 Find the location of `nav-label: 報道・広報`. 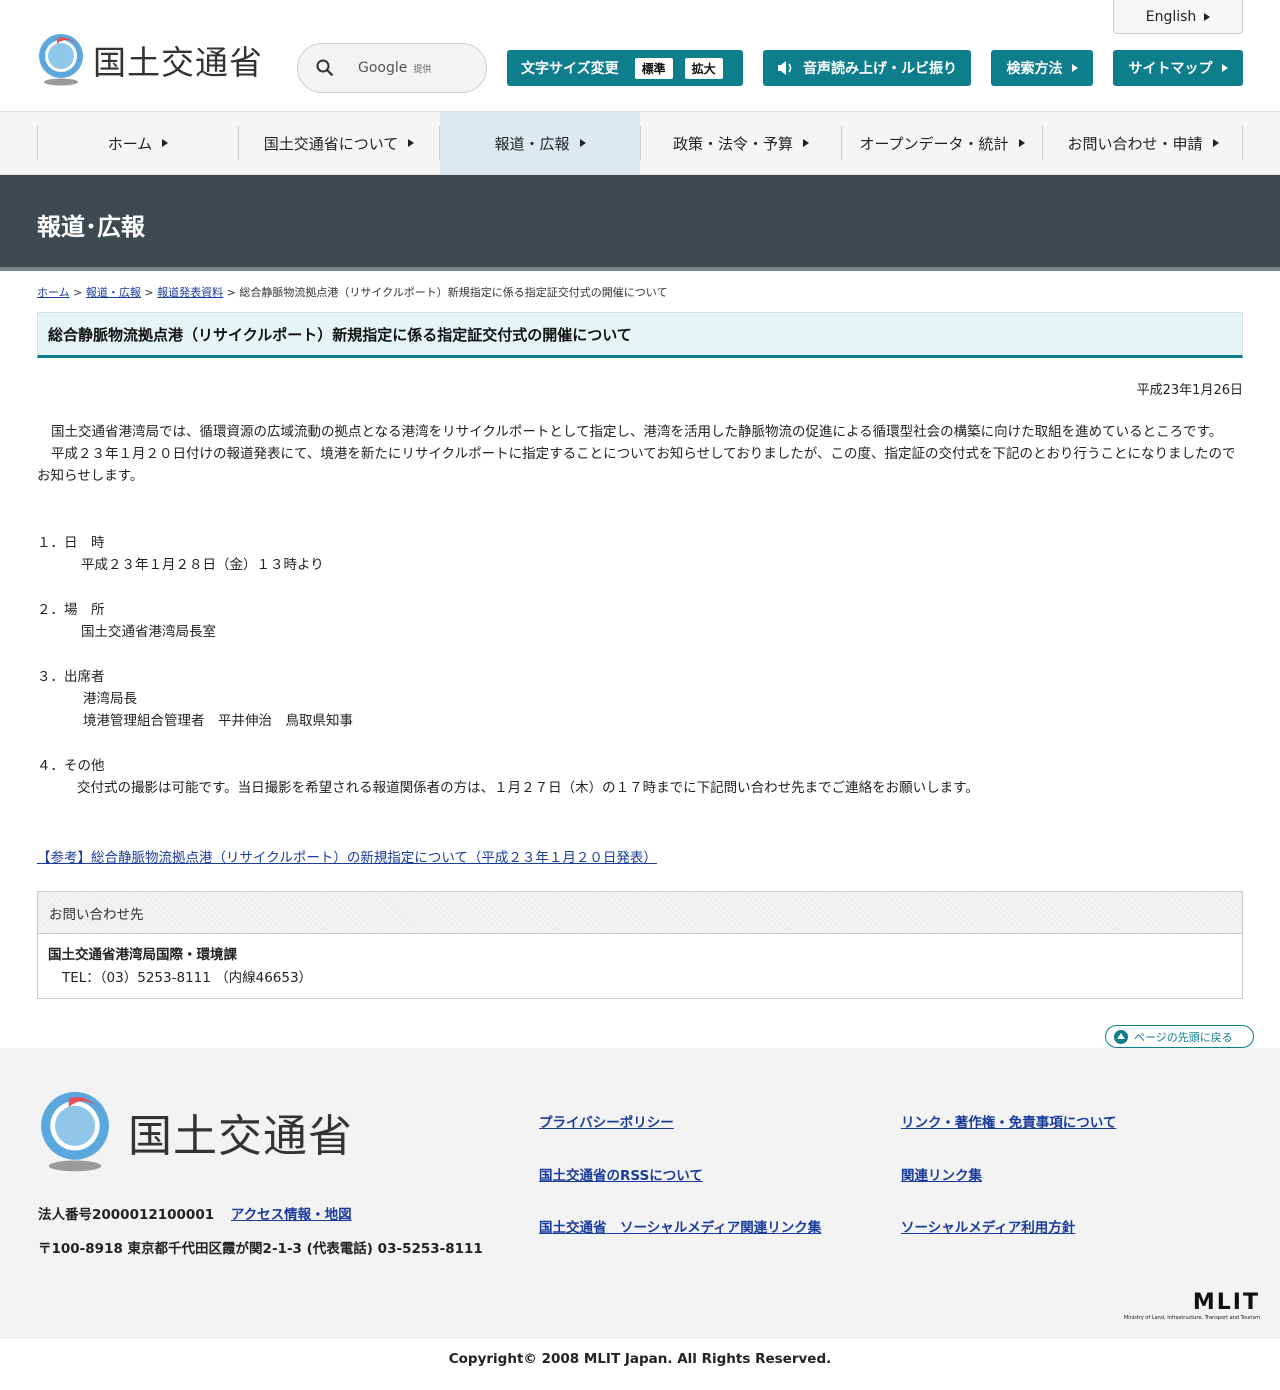

nav-label: 報道・広報 is located at coordinates (532, 143).